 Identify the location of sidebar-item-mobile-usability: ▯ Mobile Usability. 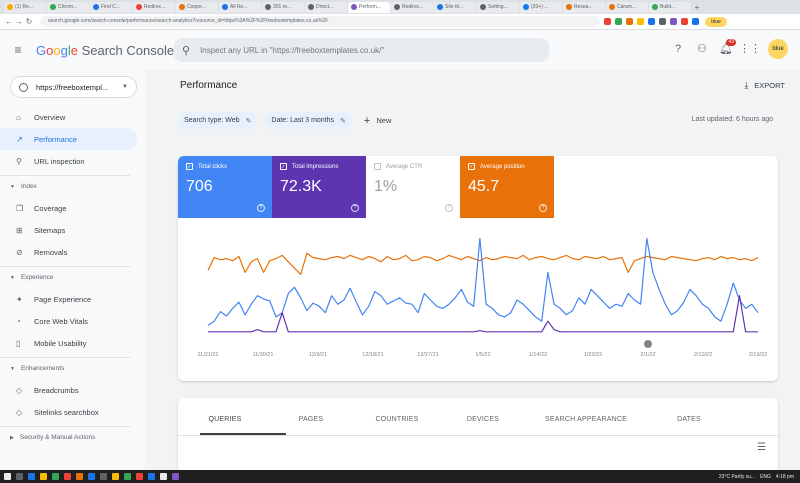
(68, 343).